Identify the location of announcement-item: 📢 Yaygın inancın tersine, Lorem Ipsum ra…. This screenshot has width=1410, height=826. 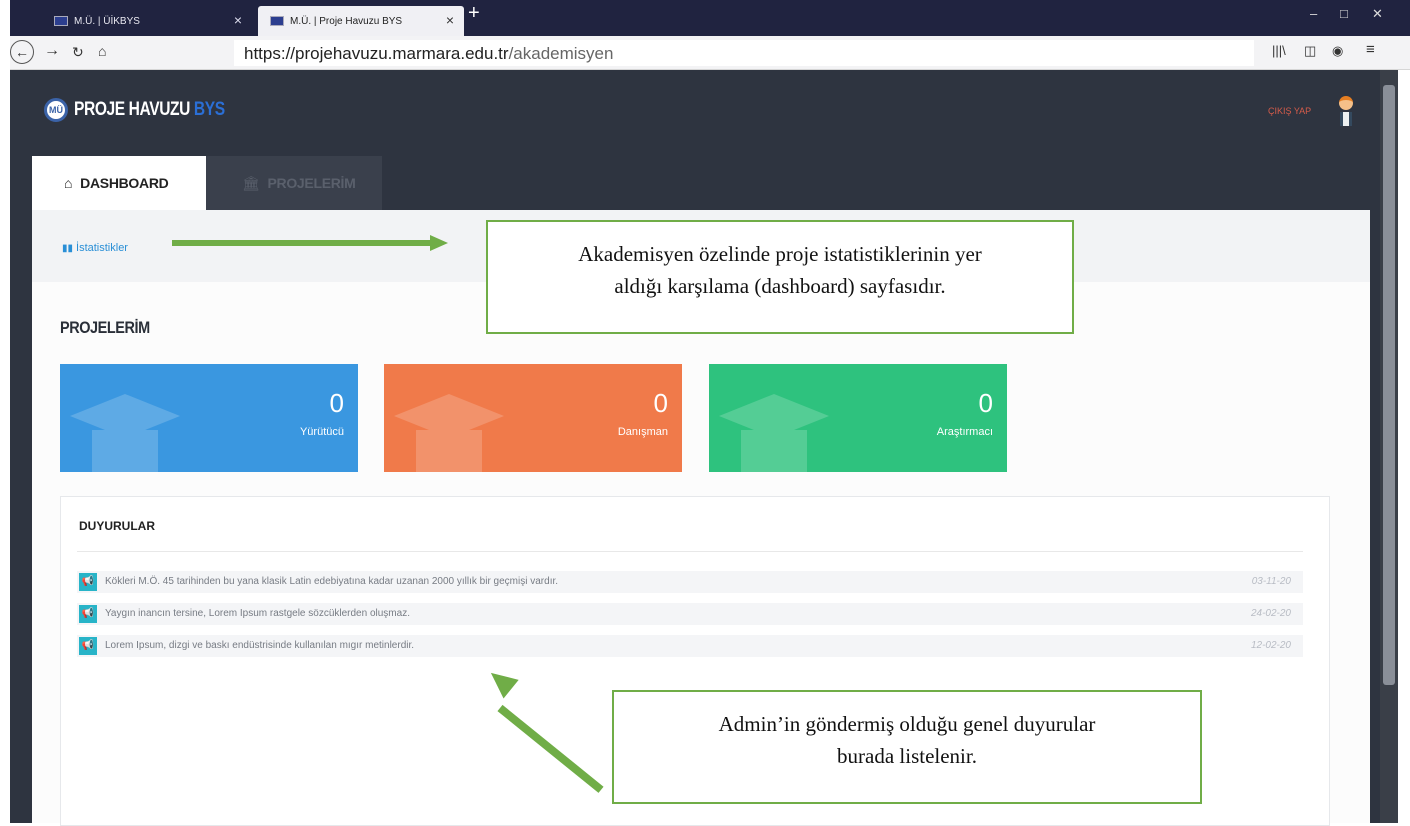
(690, 614).